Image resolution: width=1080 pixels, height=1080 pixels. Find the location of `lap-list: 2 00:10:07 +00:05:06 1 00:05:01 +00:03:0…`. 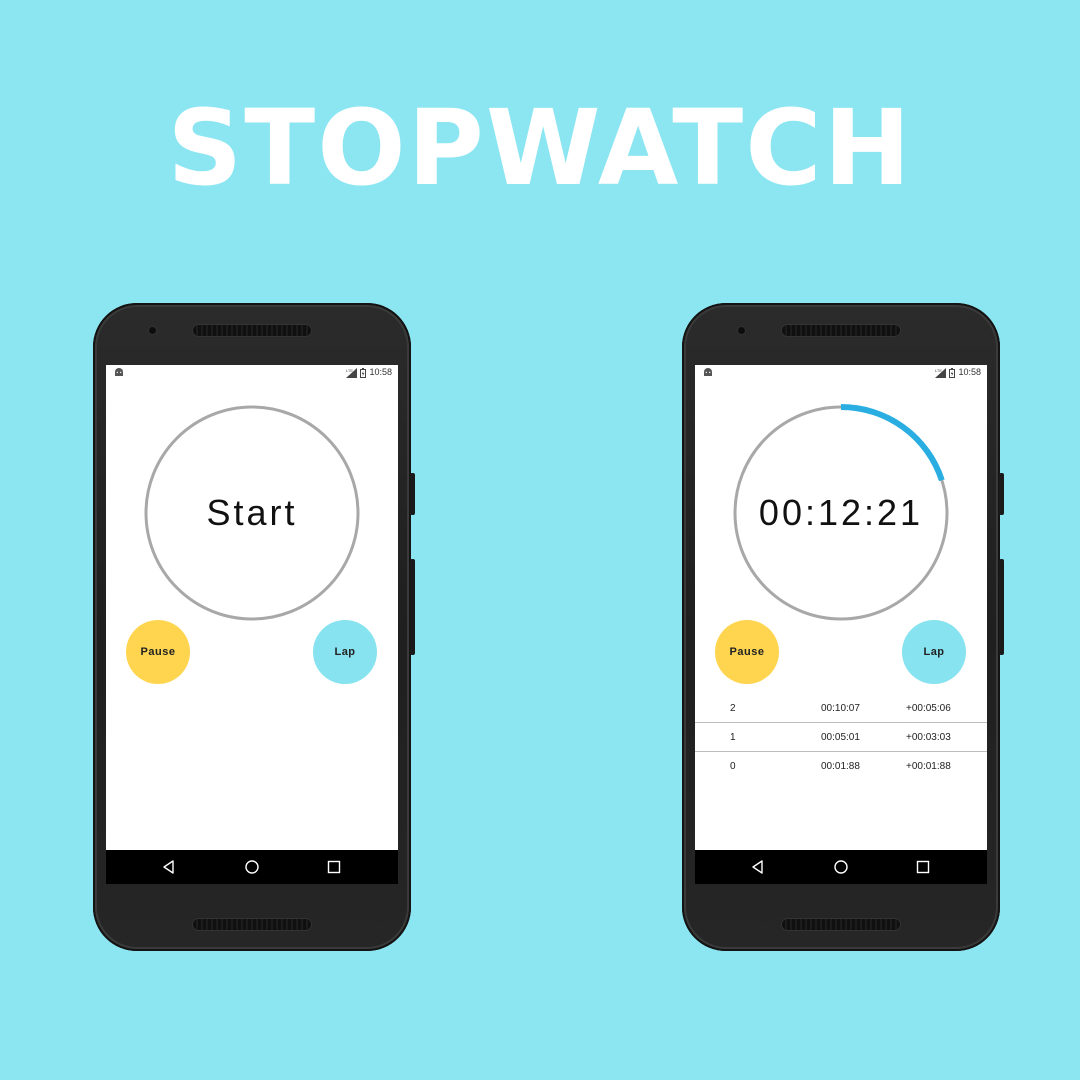

lap-list: 2 00:10:07 +00:05:06 1 00:05:01 +00:03:0… is located at coordinates (841, 737).